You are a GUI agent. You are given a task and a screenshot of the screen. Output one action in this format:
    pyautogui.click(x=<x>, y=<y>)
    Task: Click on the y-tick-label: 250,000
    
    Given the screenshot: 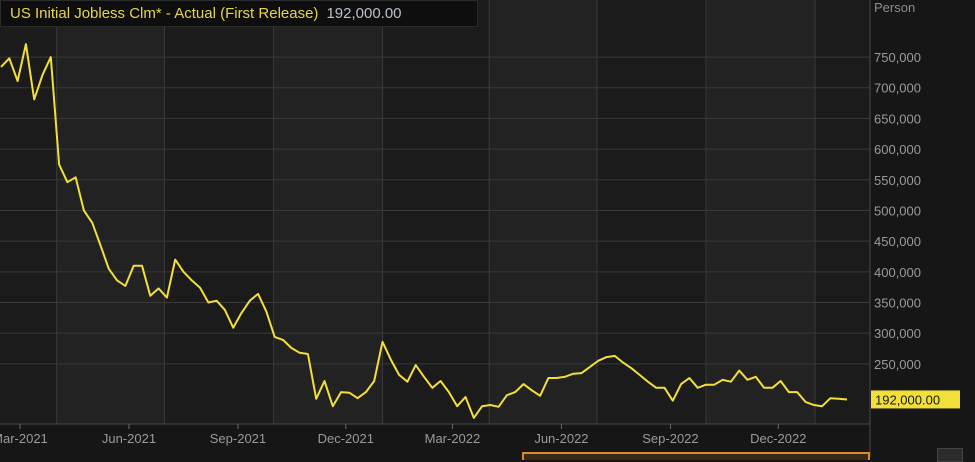 What is the action you would take?
    pyautogui.click(x=897, y=364)
    